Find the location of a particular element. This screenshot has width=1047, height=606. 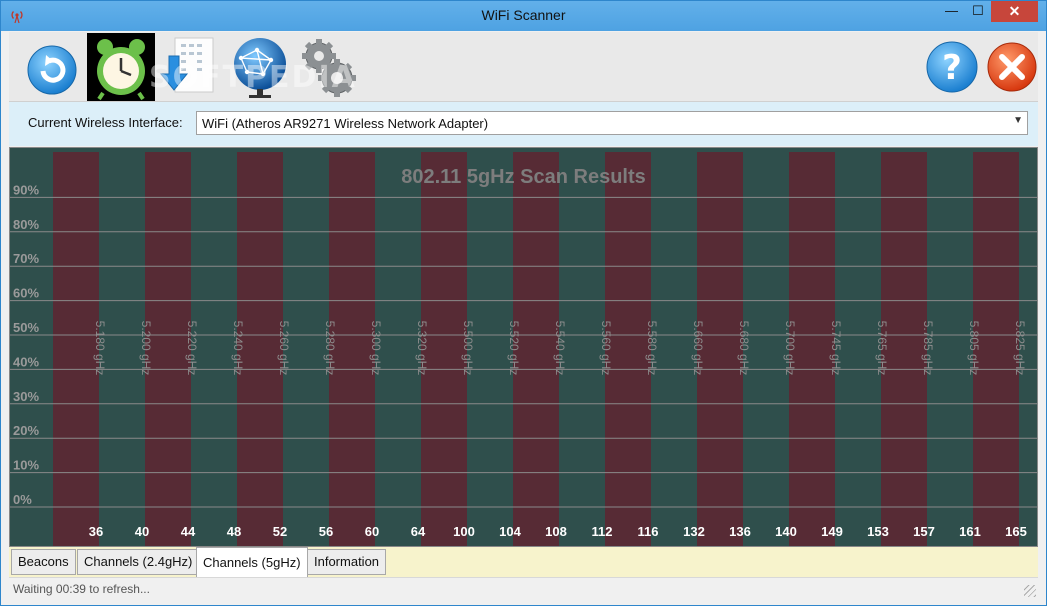

minimize-button: — is located at coordinates (951, 11).